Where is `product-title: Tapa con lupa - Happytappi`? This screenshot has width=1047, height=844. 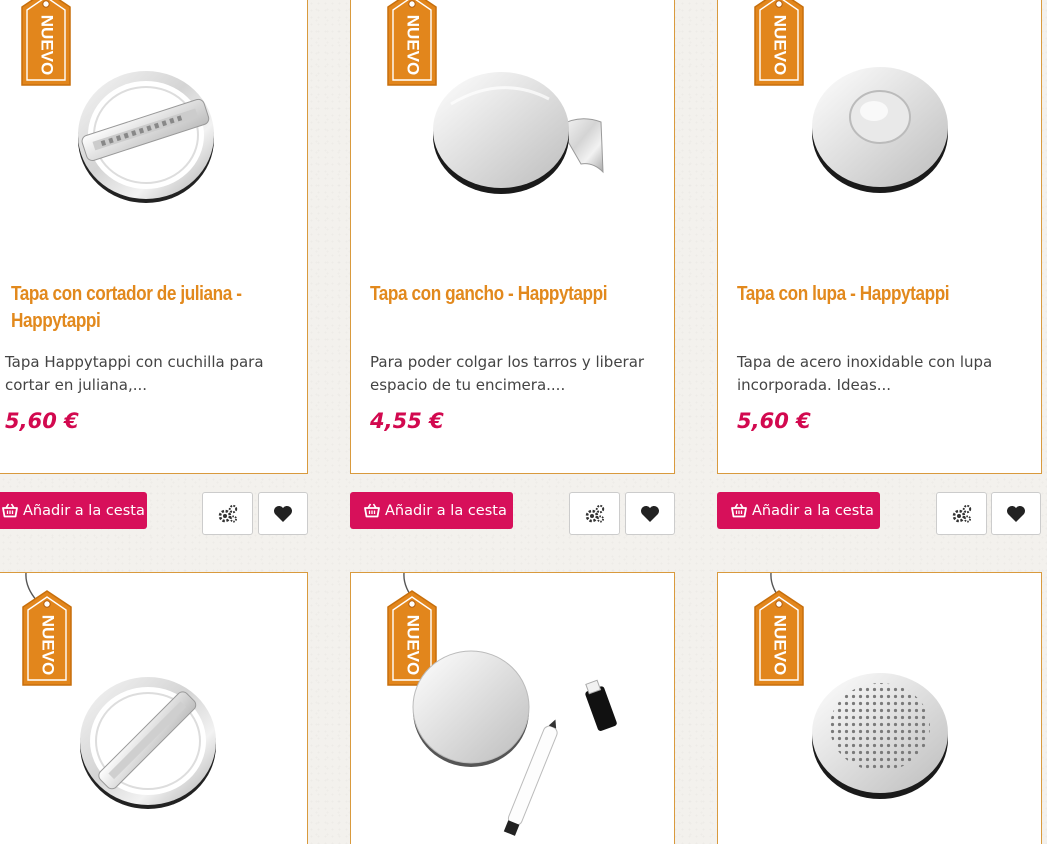 product-title: Tapa con lupa - Happytappi is located at coordinates (883, 294).